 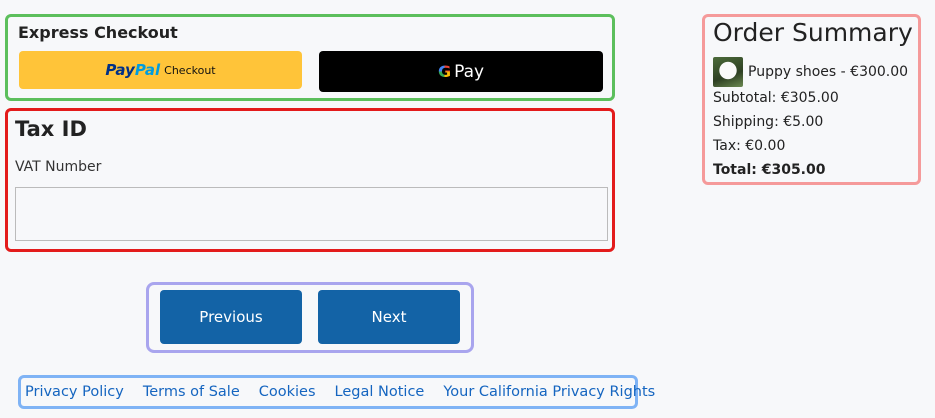 What do you see at coordinates (310, 317) in the screenshot?
I see `step-navigation: Previous Next` at bounding box center [310, 317].